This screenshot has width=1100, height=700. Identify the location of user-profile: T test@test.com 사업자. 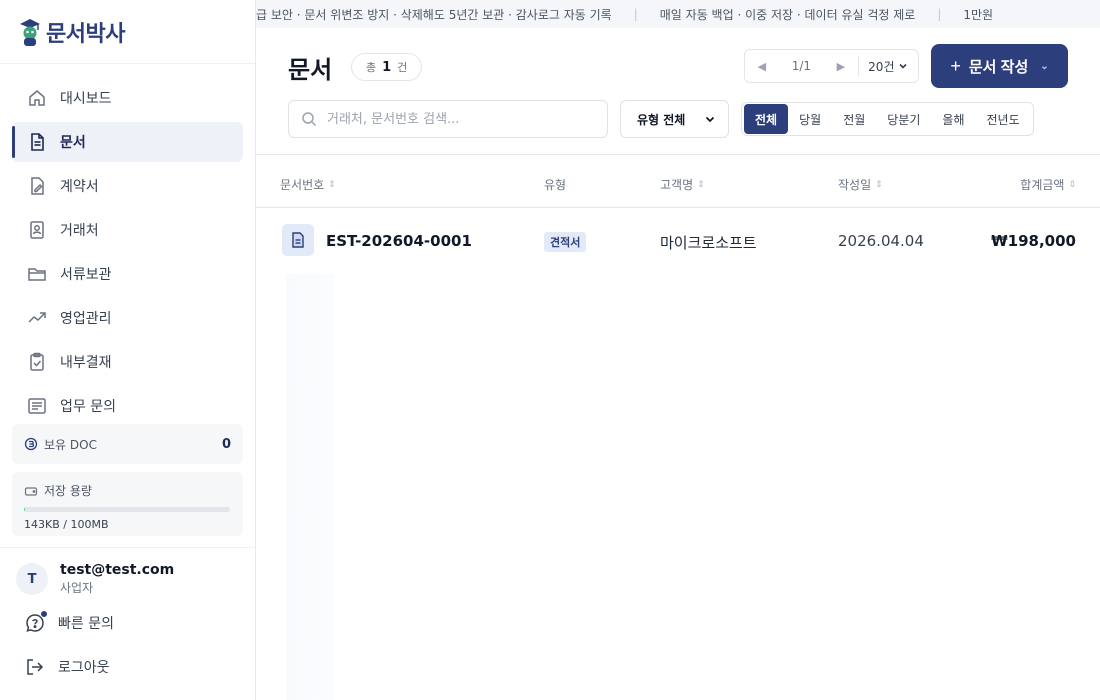
(95, 579).